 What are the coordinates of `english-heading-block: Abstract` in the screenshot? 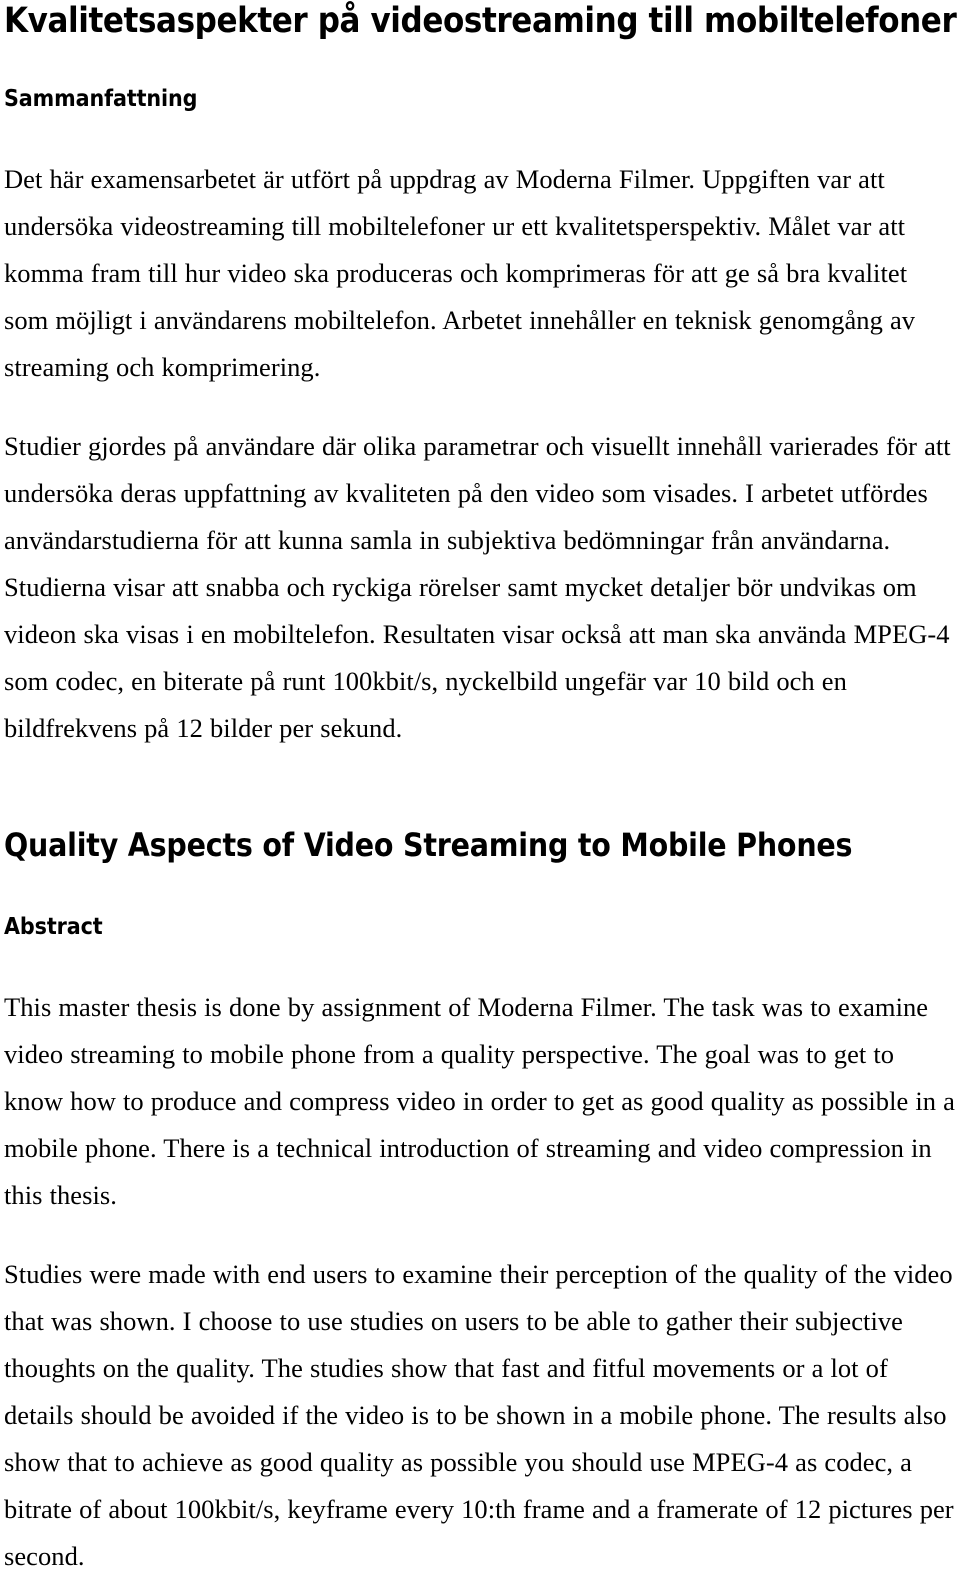 It's located at (480, 927).